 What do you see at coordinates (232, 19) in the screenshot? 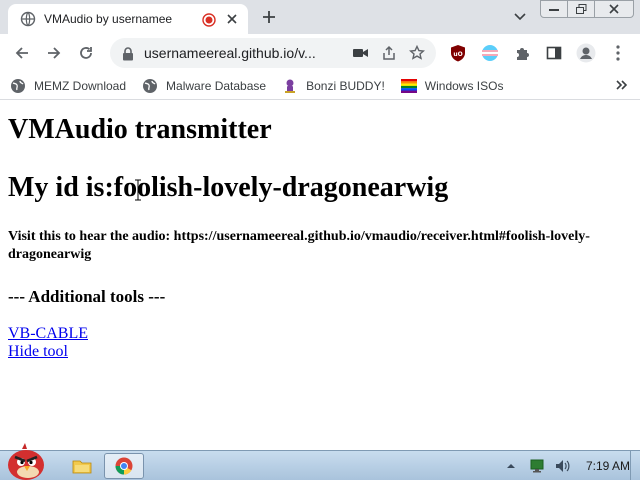
I see `close-tab-icon` at bounding box center [232, 19].